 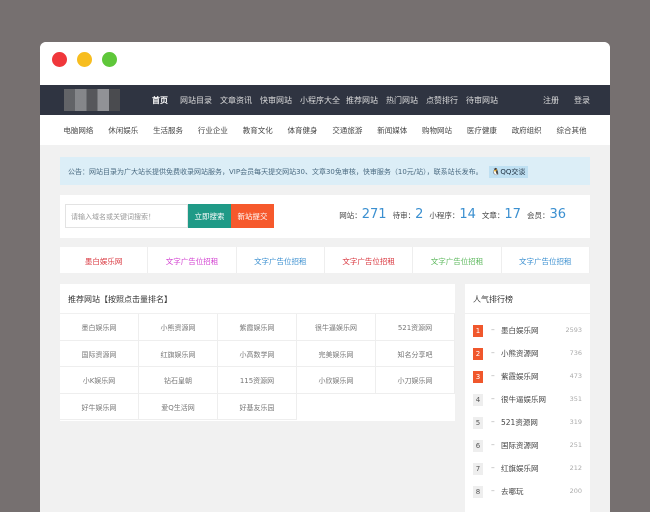 I want to click on rank-badge: 5, so click(x=478, y=423).